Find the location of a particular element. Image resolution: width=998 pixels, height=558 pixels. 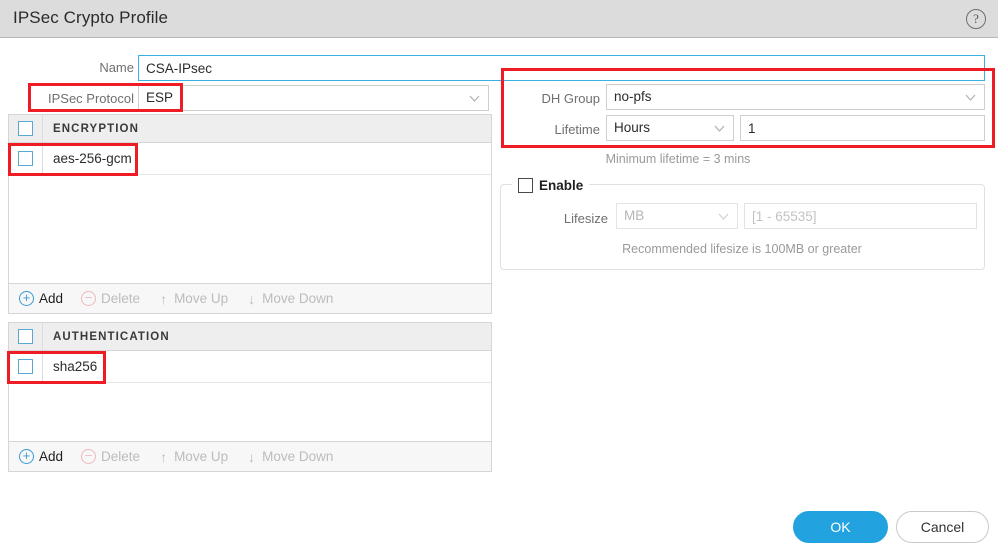

lifesize-value-input is located at coordinates (860, 216).